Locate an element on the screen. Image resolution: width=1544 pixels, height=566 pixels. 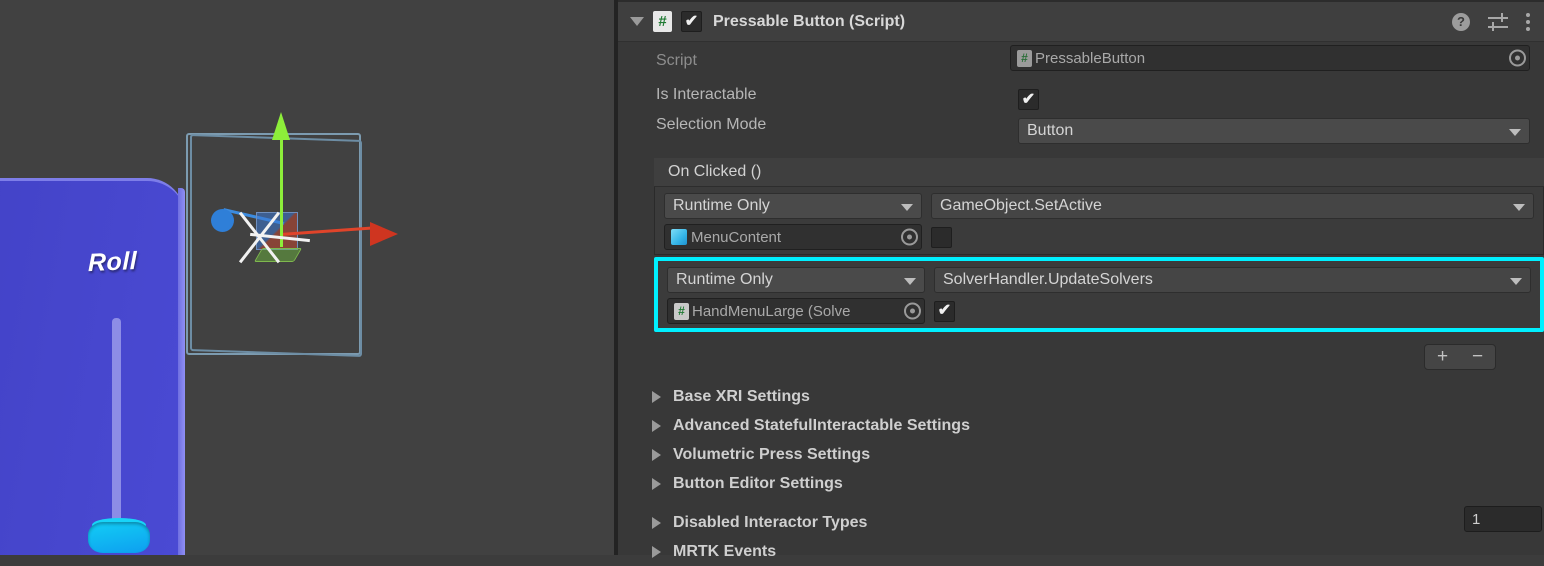
event-target-objectfield: MenuContent is located at coordinates (793, 237).